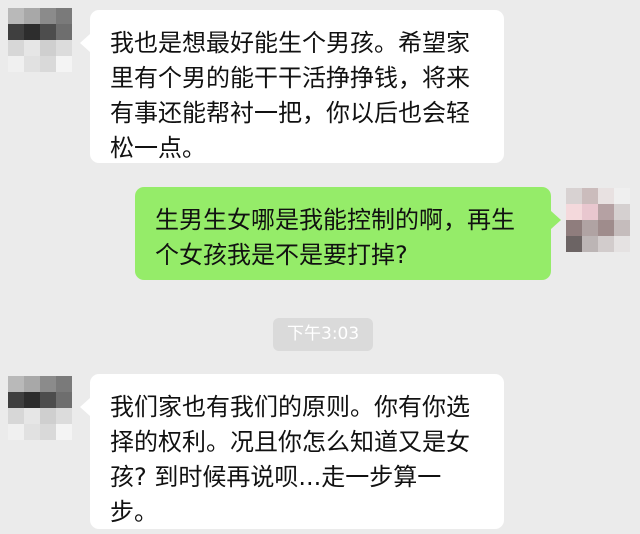 Image resolution: width=640 pixels, height=534 pixels. Describe the element at coordinates (290, 78) in the screenshot. I see `message-line: 里有个男的能干干活挣挣钱，将来` at that location.